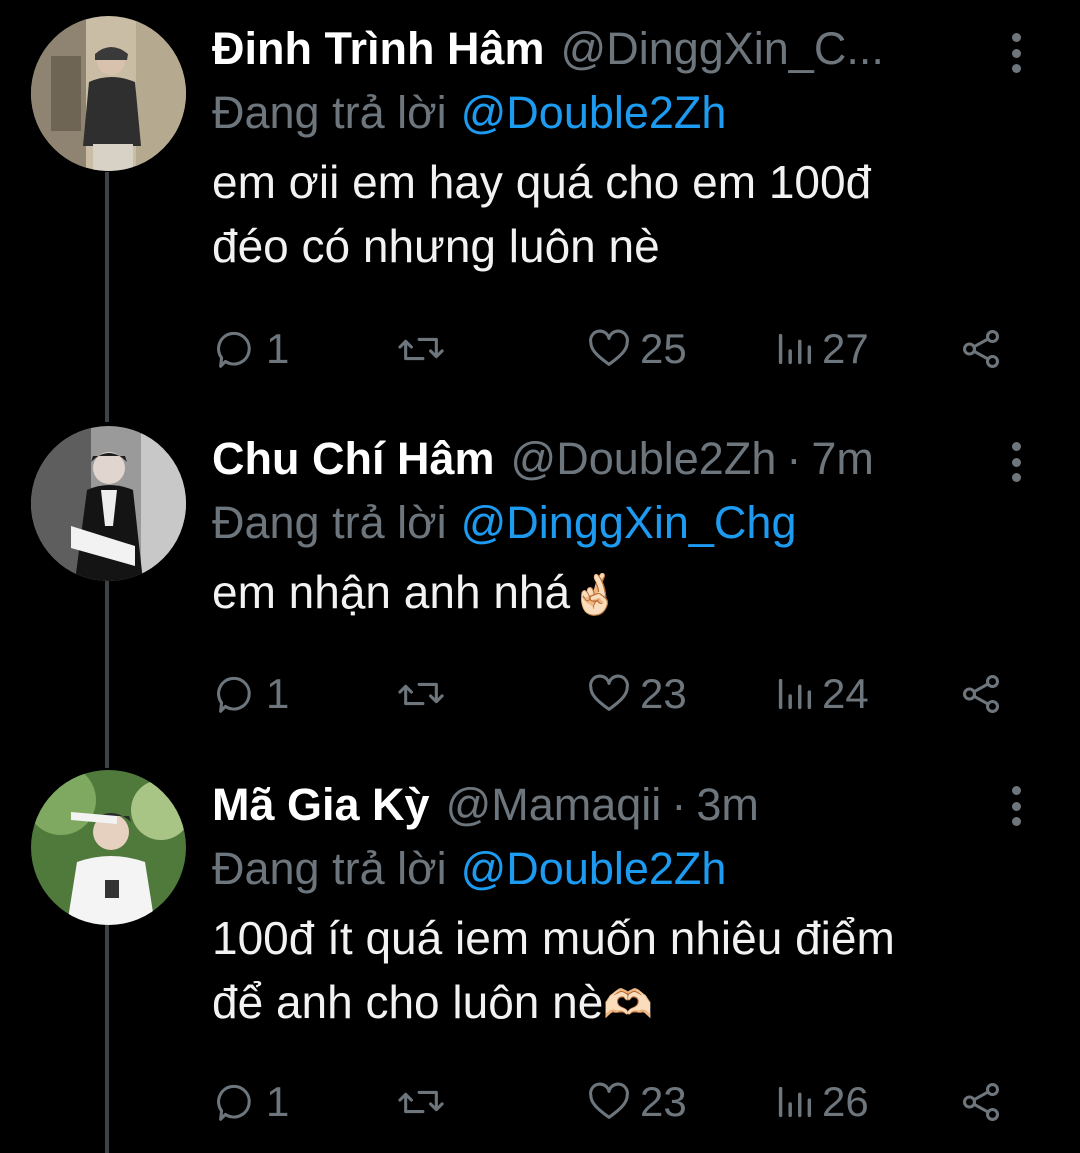 Image resolution: width=1080 pixels, height=1153 pixels. I want to click on heart-hands-emoji: 🫶🏻, so click(628, 1005).